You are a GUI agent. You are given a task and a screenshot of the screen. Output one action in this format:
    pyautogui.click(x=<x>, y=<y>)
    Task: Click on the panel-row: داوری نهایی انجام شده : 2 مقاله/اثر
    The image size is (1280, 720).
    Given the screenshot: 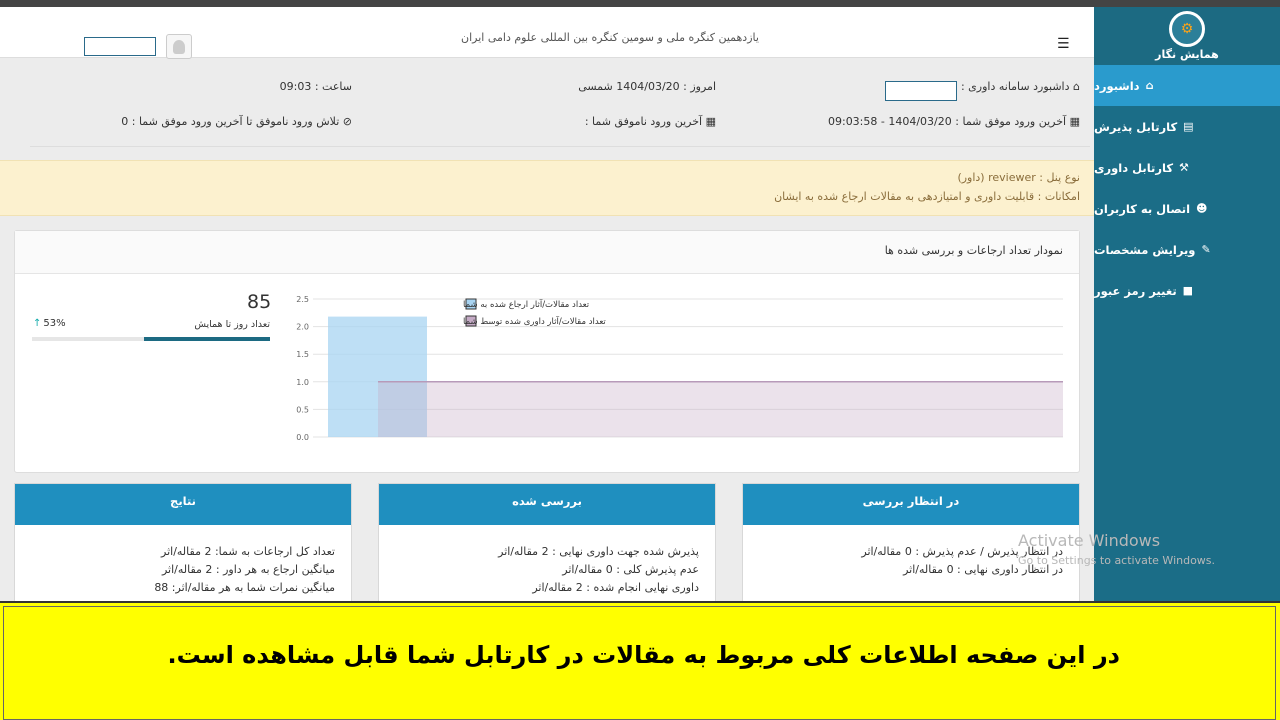 What is the action you would take?
    pyautogui.click(x=615, y=587)
    